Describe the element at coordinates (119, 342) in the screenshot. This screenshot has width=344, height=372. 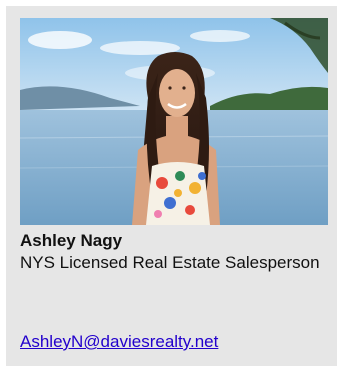
I see `agent-email-link: AshleyN@daviesrealty.net` at that location.